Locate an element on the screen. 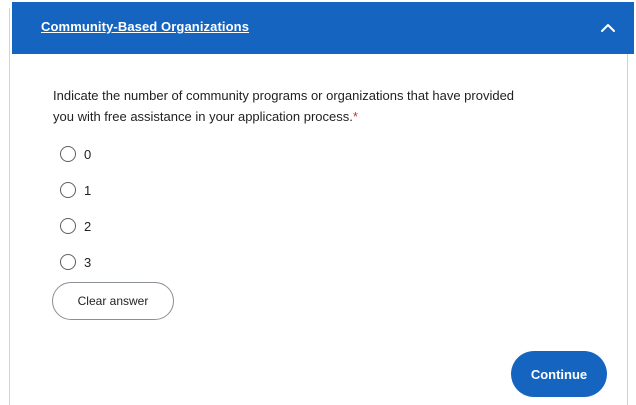  section-header: Community-Based Organizations is located at coordinates (323, 28).